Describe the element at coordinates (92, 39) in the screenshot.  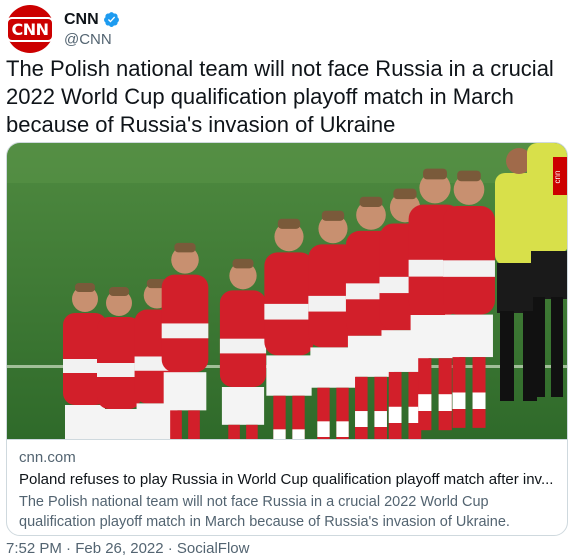
I see `author-handle: @CNN` at that location.